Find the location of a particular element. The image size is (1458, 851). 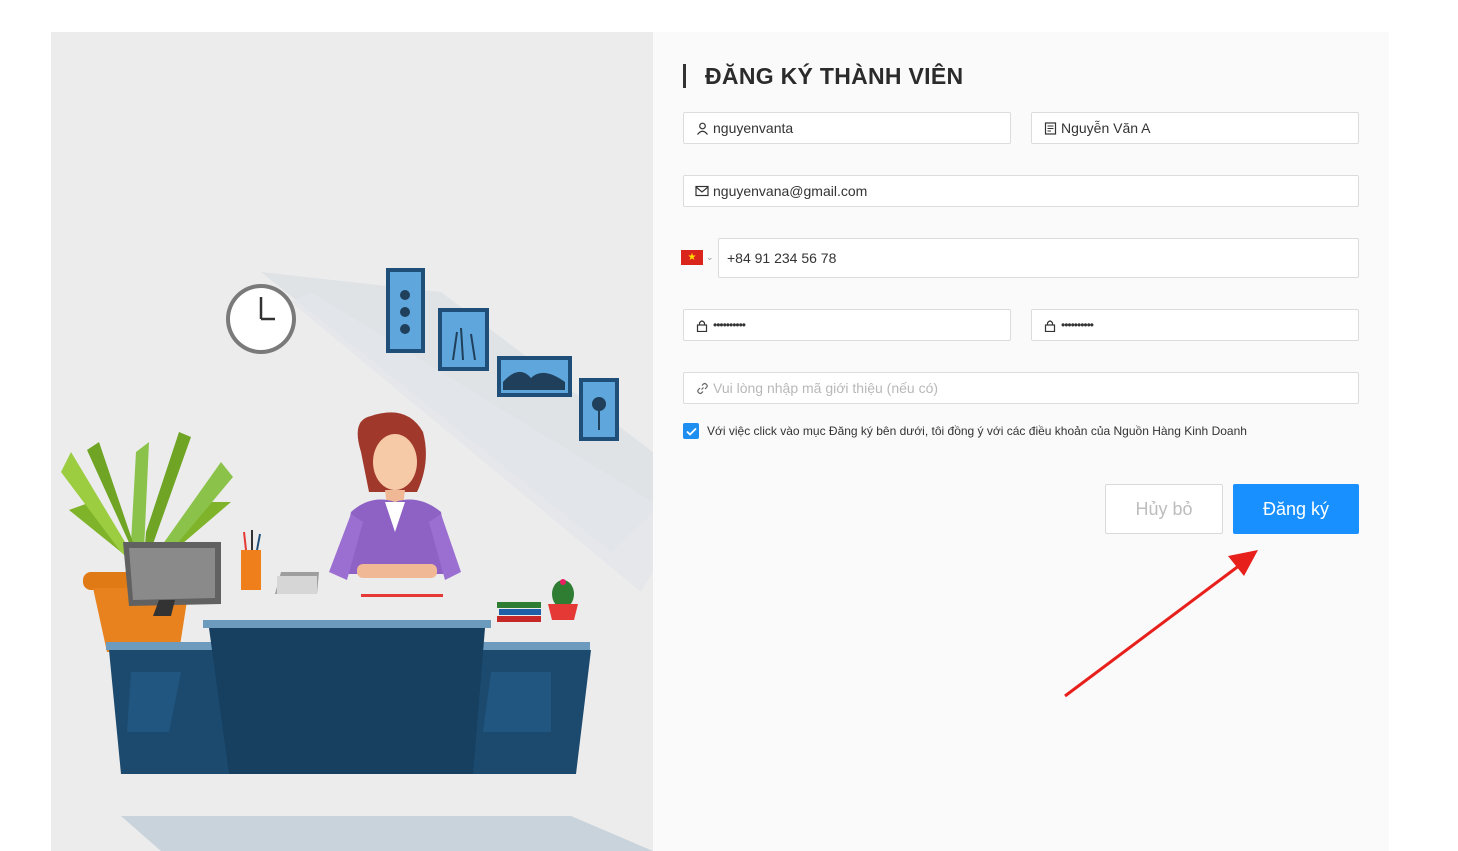

vn-flag-icon: ★ is located at coordinates (692, 257).